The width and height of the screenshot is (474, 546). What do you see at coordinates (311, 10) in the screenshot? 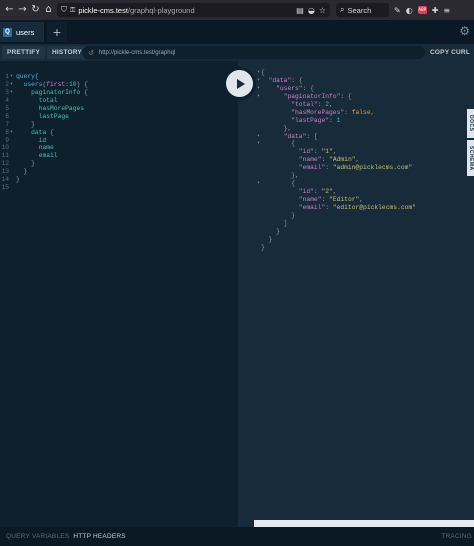
I see `pocket-icon: ◒` at bounding box center [311, 10].